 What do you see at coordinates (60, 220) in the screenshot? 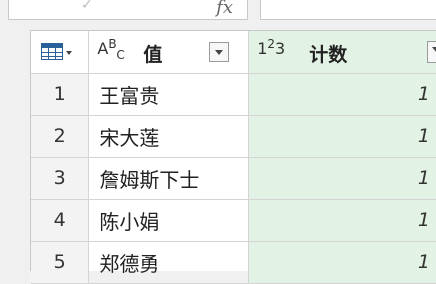
I see `row-index: 4` at bounding box center [60, 220].